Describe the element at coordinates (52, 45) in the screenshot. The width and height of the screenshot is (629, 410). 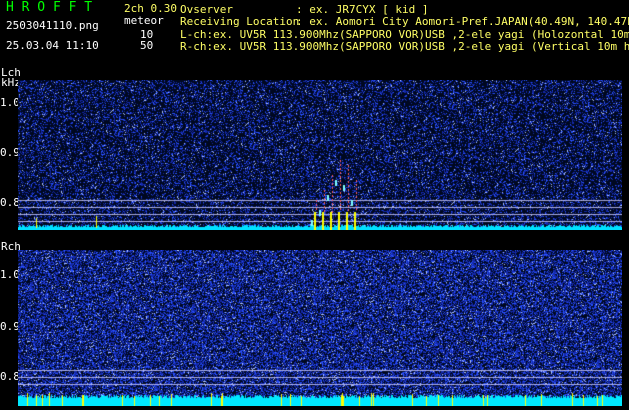
I see `date-time: 25.03.04 11:10` at that location.